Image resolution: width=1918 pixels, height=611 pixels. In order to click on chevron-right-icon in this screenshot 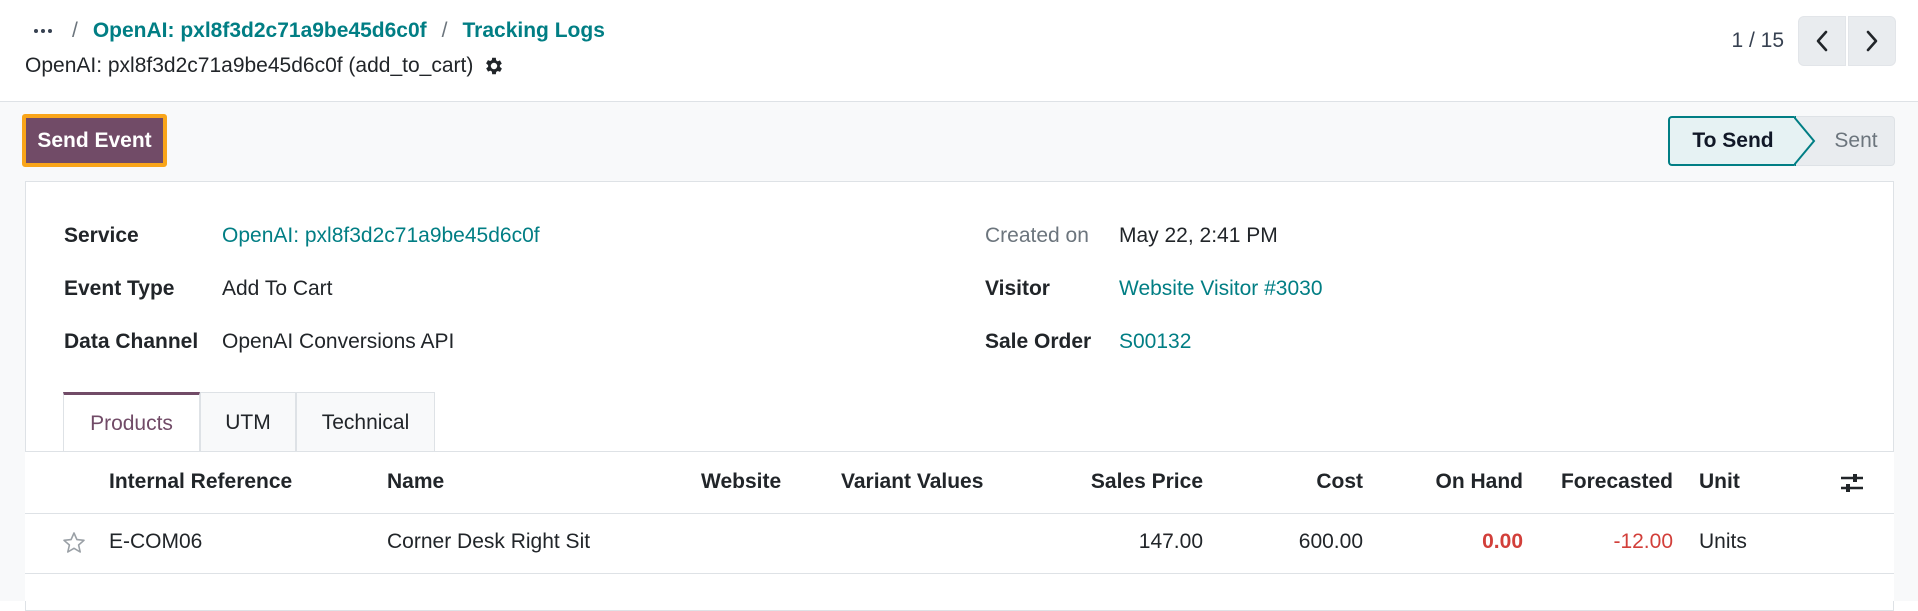, I will do `click(1872, 41)`.